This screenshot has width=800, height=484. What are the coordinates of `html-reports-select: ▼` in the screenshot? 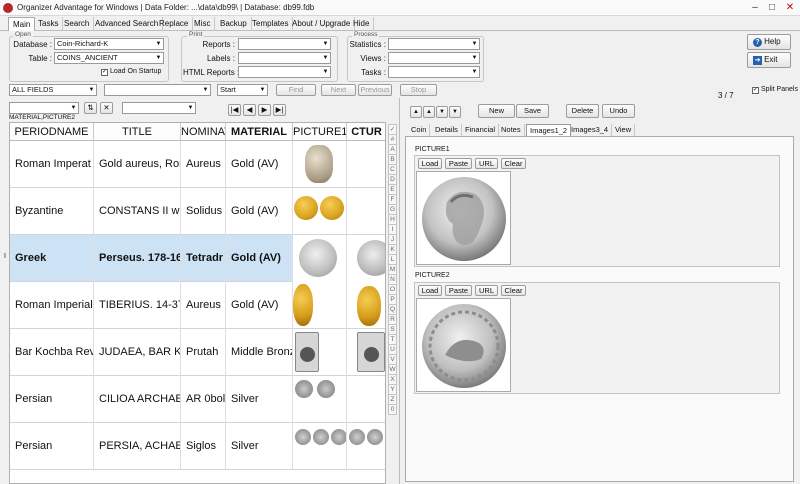 It's located at (284, 72).